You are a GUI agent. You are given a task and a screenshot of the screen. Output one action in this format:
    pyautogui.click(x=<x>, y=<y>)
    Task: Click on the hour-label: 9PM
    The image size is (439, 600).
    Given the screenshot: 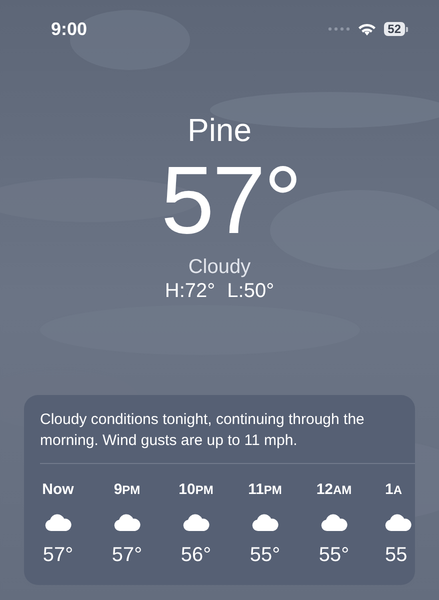 What is the action you would take?
    pyautogui.click(x=127, y=490)
    